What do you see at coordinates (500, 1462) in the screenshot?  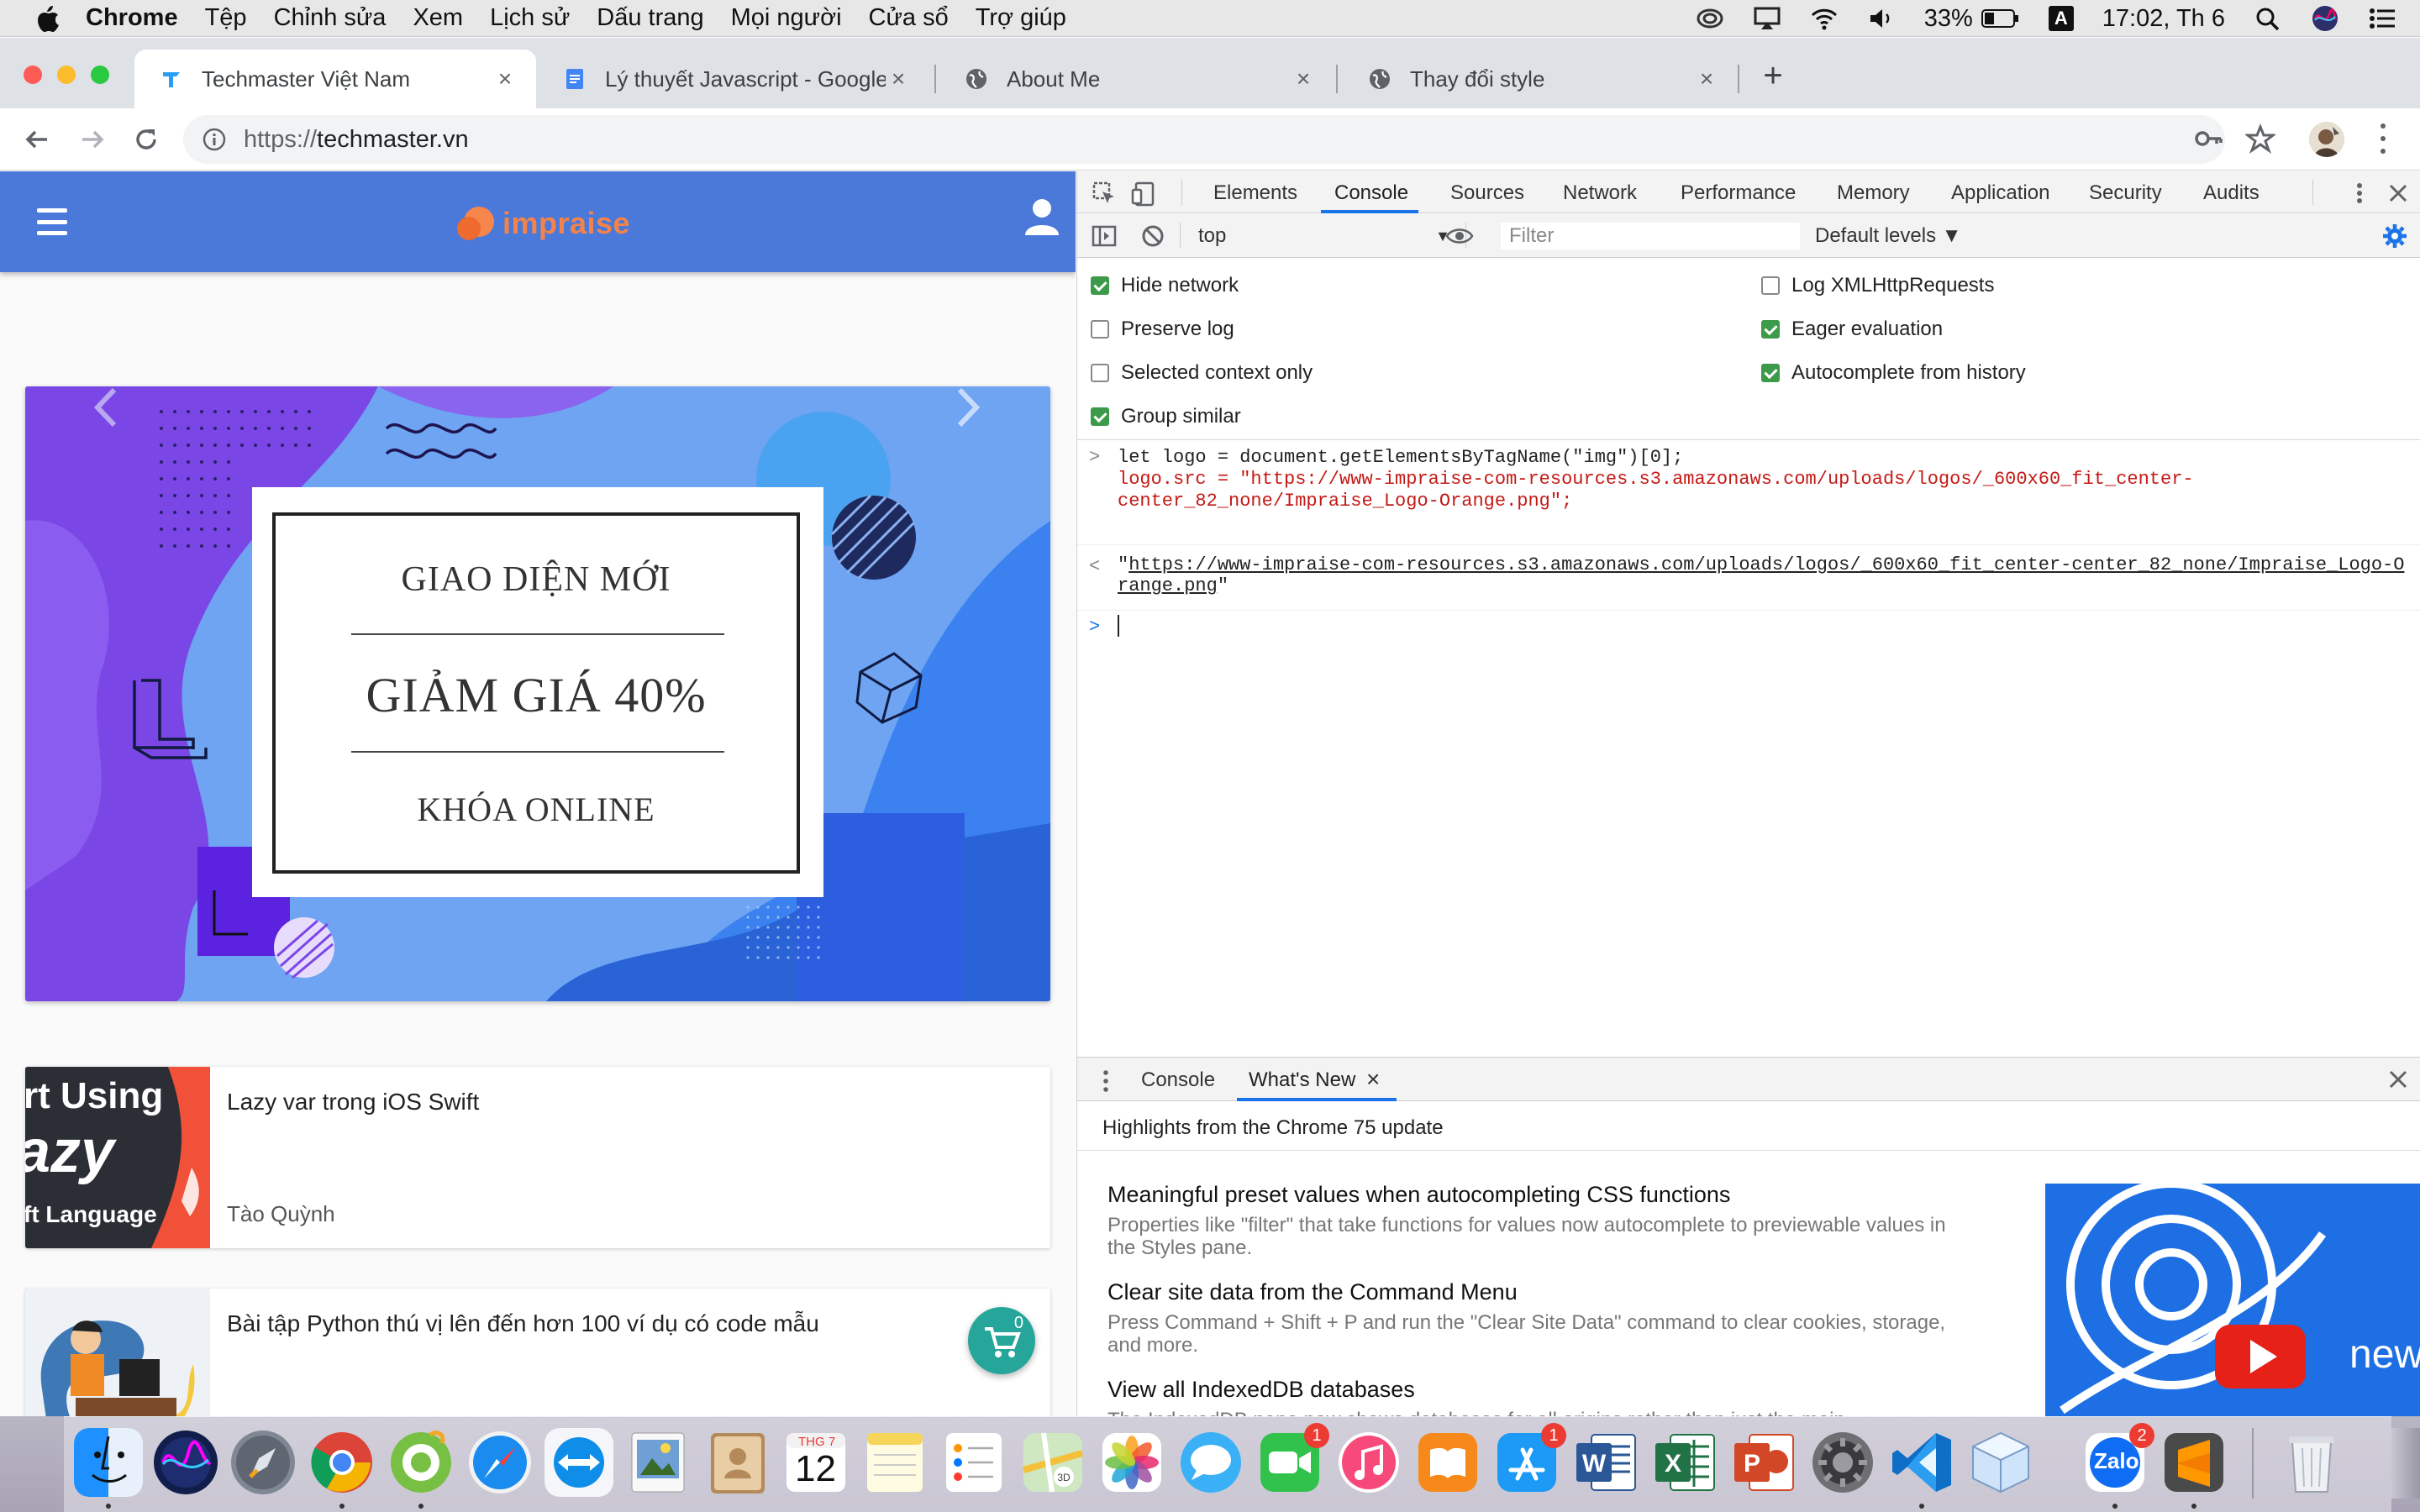 I see `safari-icon` at bounding box center [500, 1462].